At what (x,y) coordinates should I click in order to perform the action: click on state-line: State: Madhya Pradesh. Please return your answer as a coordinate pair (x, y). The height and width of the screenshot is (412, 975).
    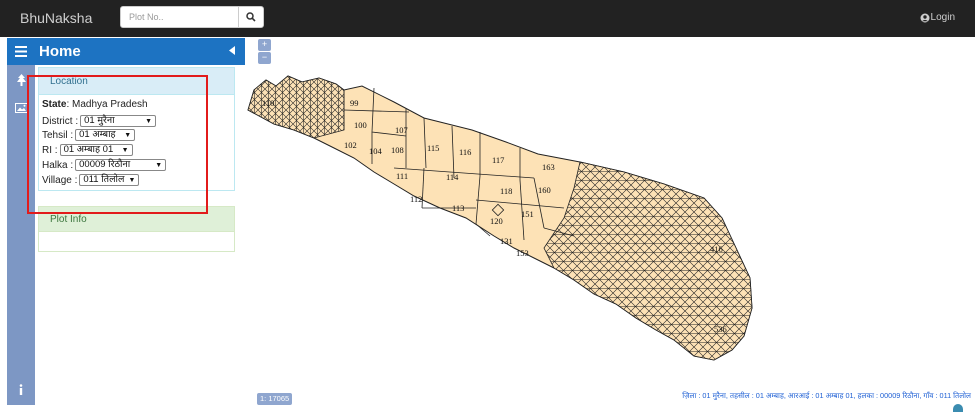
    Looking at the image, I should click on (95, 104).